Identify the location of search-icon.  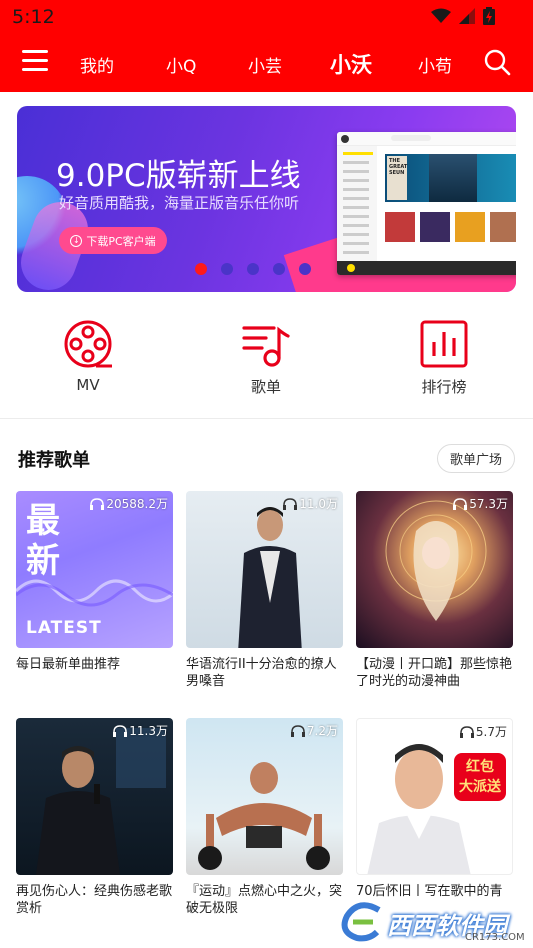
(497, 62).